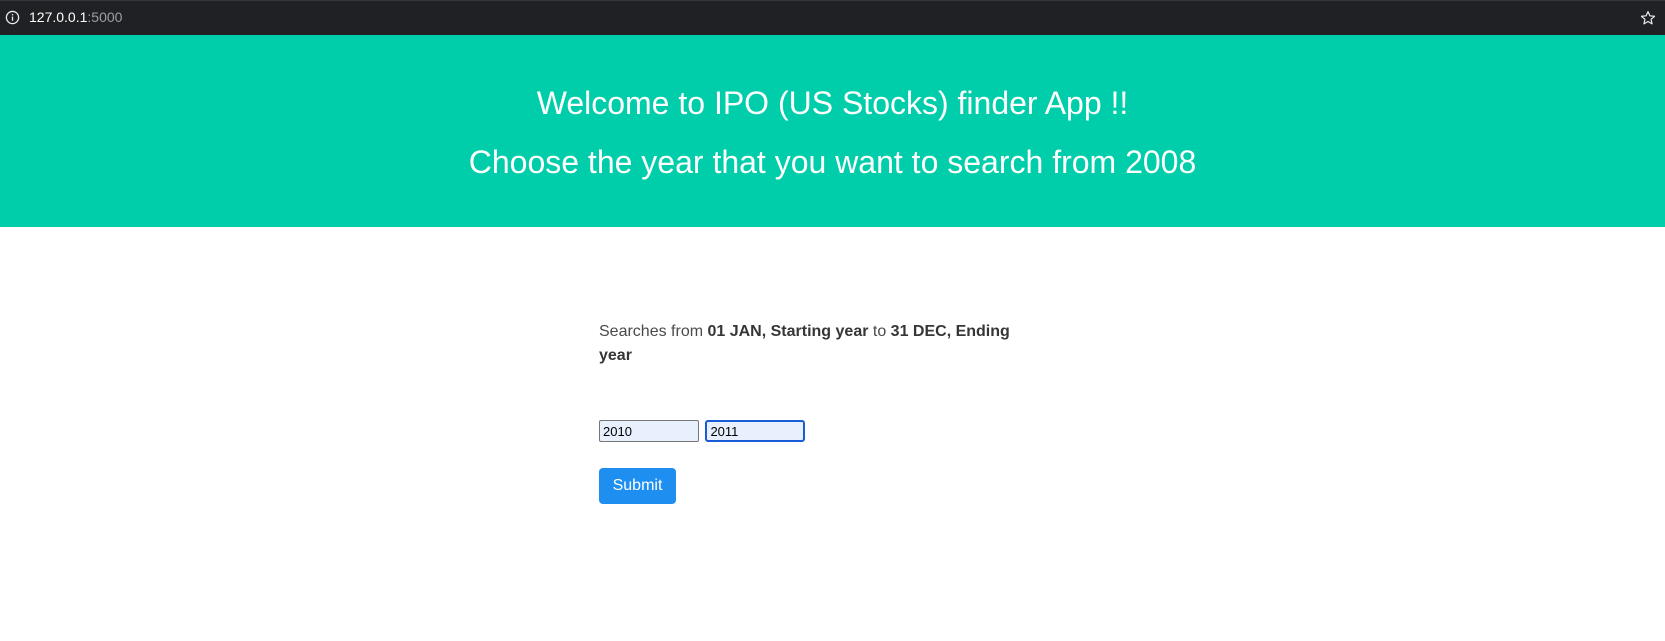  What do you see at coordinates (649, 431) in the screenshot?
I see `start-year-input` at bounding box center [649, 431].